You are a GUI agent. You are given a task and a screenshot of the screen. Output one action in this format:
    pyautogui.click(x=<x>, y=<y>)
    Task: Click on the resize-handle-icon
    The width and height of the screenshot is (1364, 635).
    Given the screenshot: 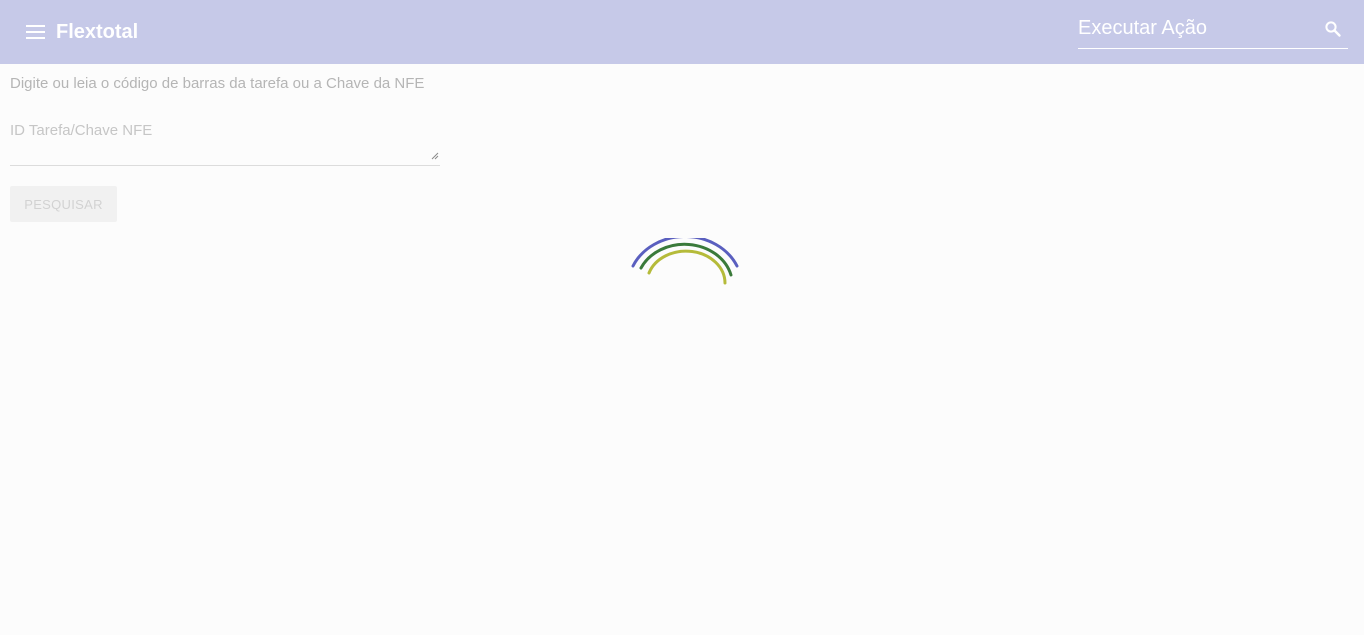 What is the action you would take?
    pyautogui.click(x=435, y=156)
    